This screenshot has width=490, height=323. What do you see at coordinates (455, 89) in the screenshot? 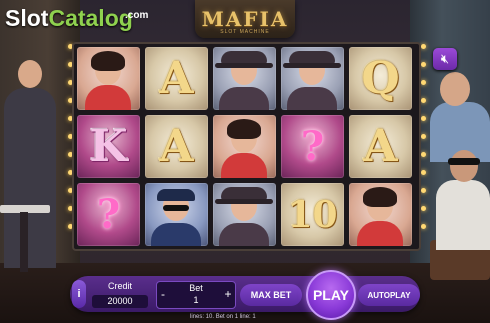
I see `mobster-right-top-head` at bounding box center [455, 89].